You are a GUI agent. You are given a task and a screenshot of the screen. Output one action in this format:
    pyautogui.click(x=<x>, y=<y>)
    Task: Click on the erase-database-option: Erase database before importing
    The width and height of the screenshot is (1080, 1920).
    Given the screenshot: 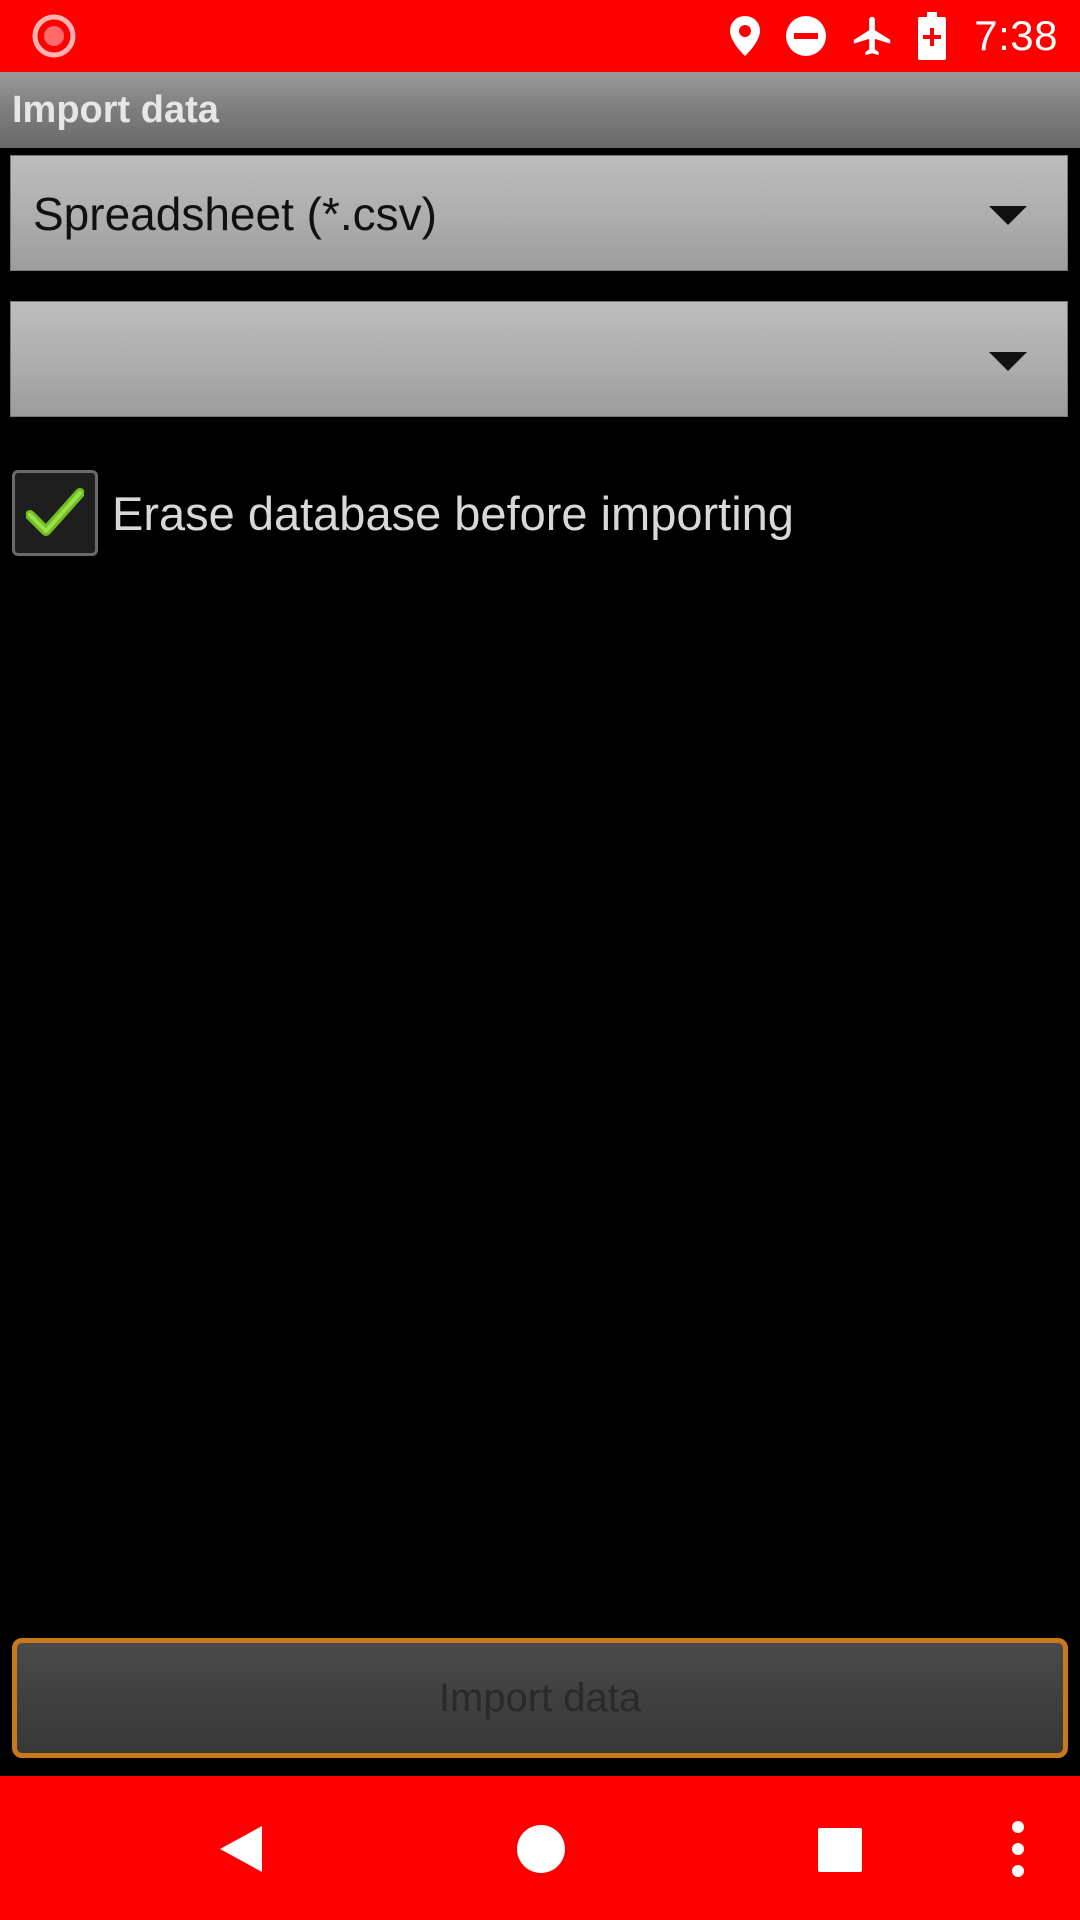 What is the action you would take?
    pyautogui.click(x=403, y=513)
    